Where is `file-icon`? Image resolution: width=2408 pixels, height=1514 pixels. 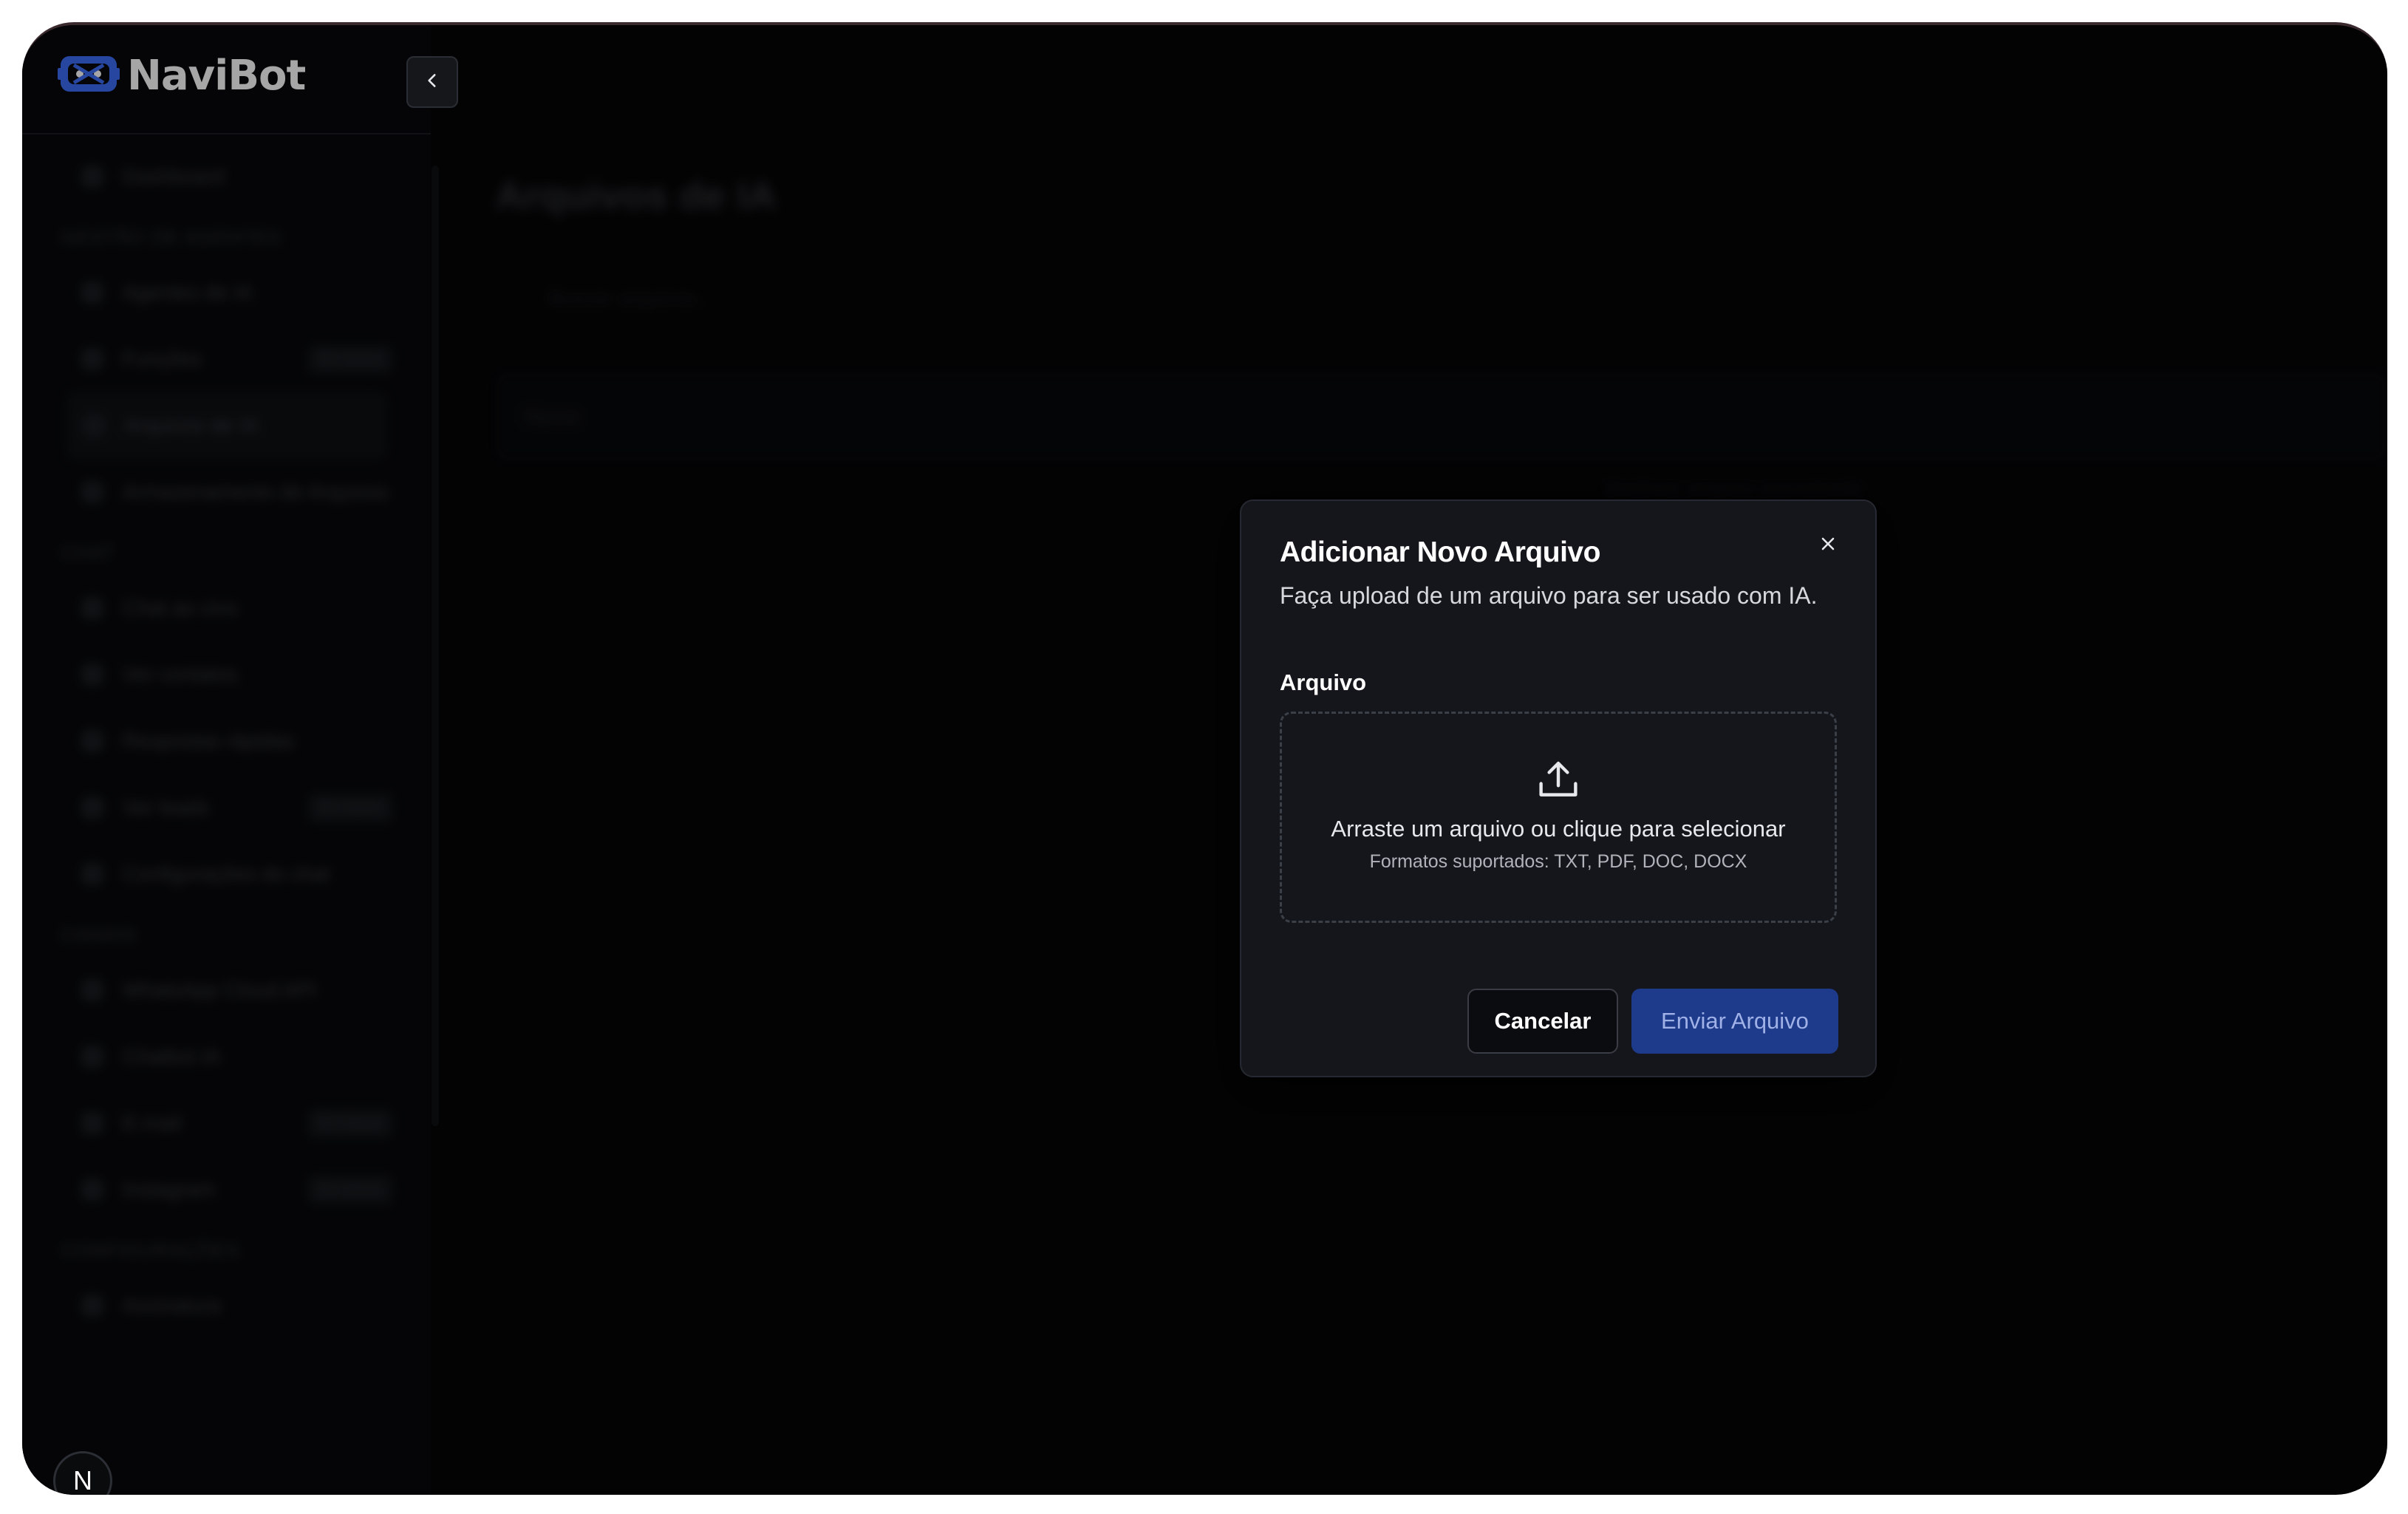 file-icon is located at coordinates (94, 426).